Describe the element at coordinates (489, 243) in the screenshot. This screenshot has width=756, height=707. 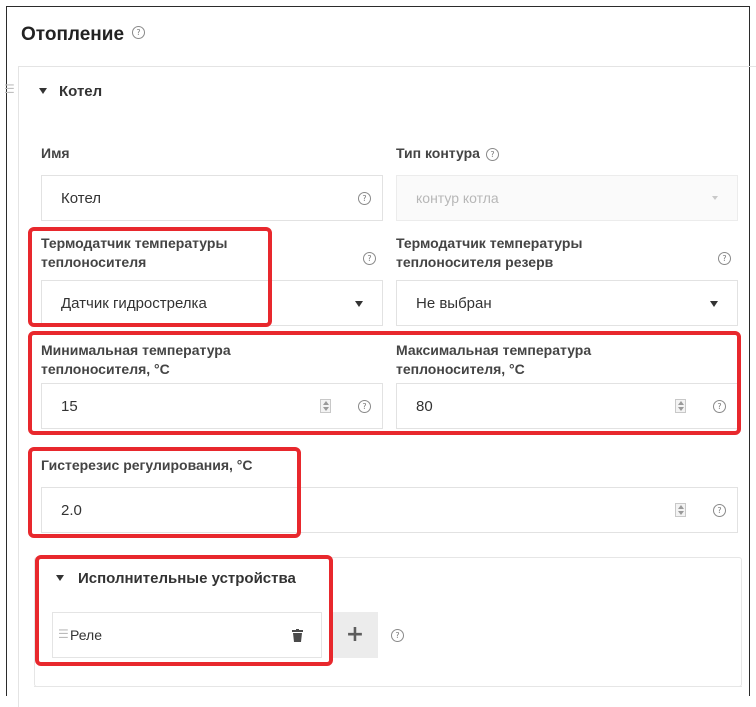
I see `sensor-reserve-label-line1: Термодатчик температуры` at that location.